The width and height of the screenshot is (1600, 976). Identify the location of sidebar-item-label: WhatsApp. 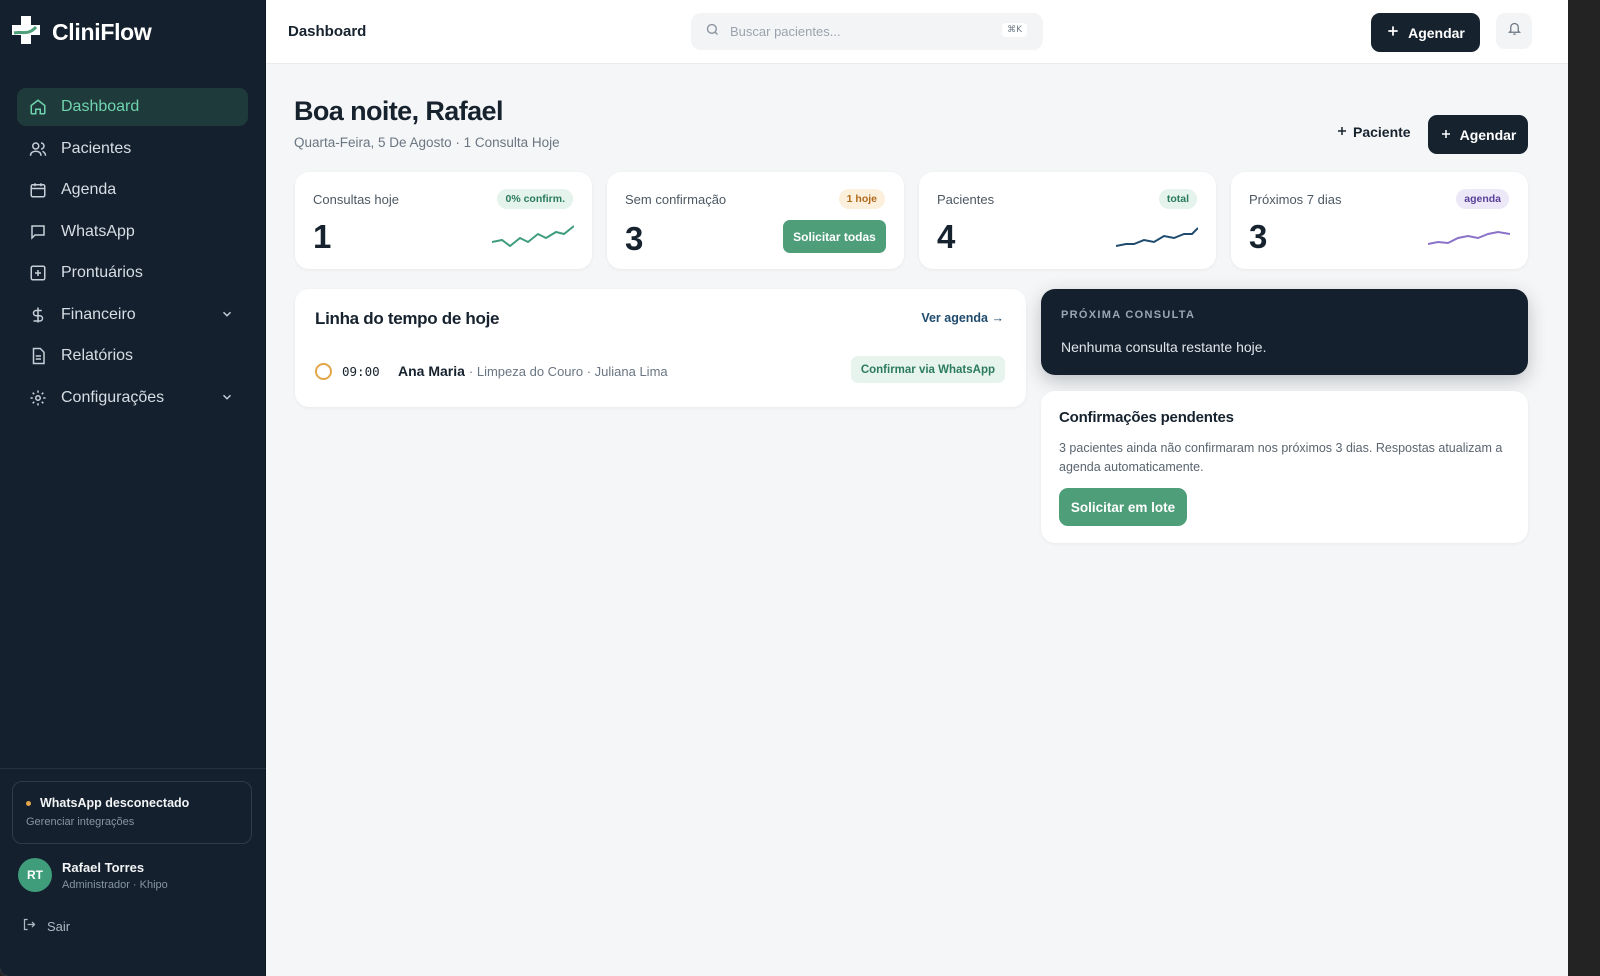
(98, 231).